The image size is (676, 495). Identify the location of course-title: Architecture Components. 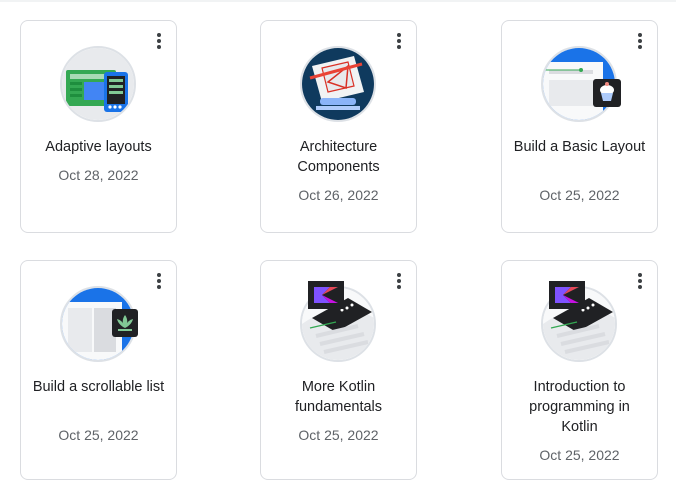
(338, 157).